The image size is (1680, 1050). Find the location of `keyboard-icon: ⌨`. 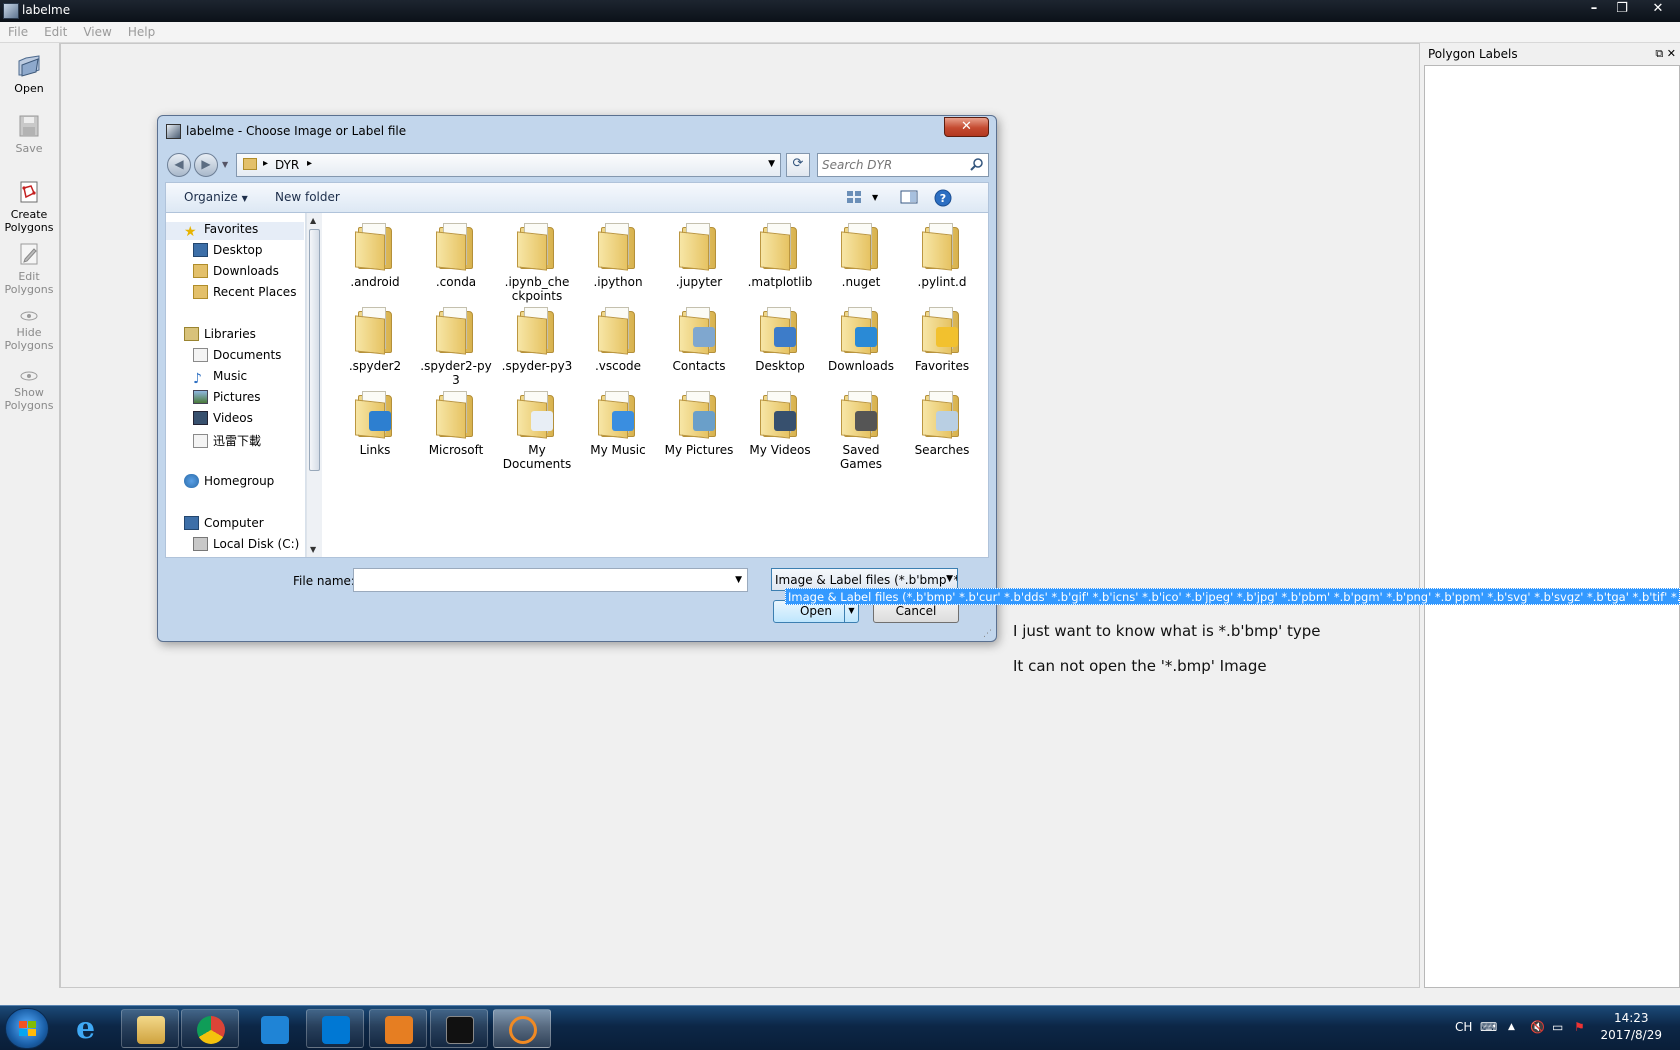

keyboard-icon: ⌨ is located at coordinates (1488, 1027).